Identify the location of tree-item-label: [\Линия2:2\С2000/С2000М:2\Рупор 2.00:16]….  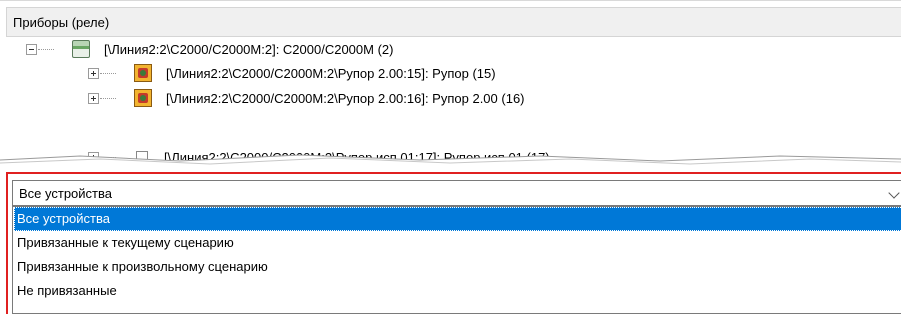
(345, 98).